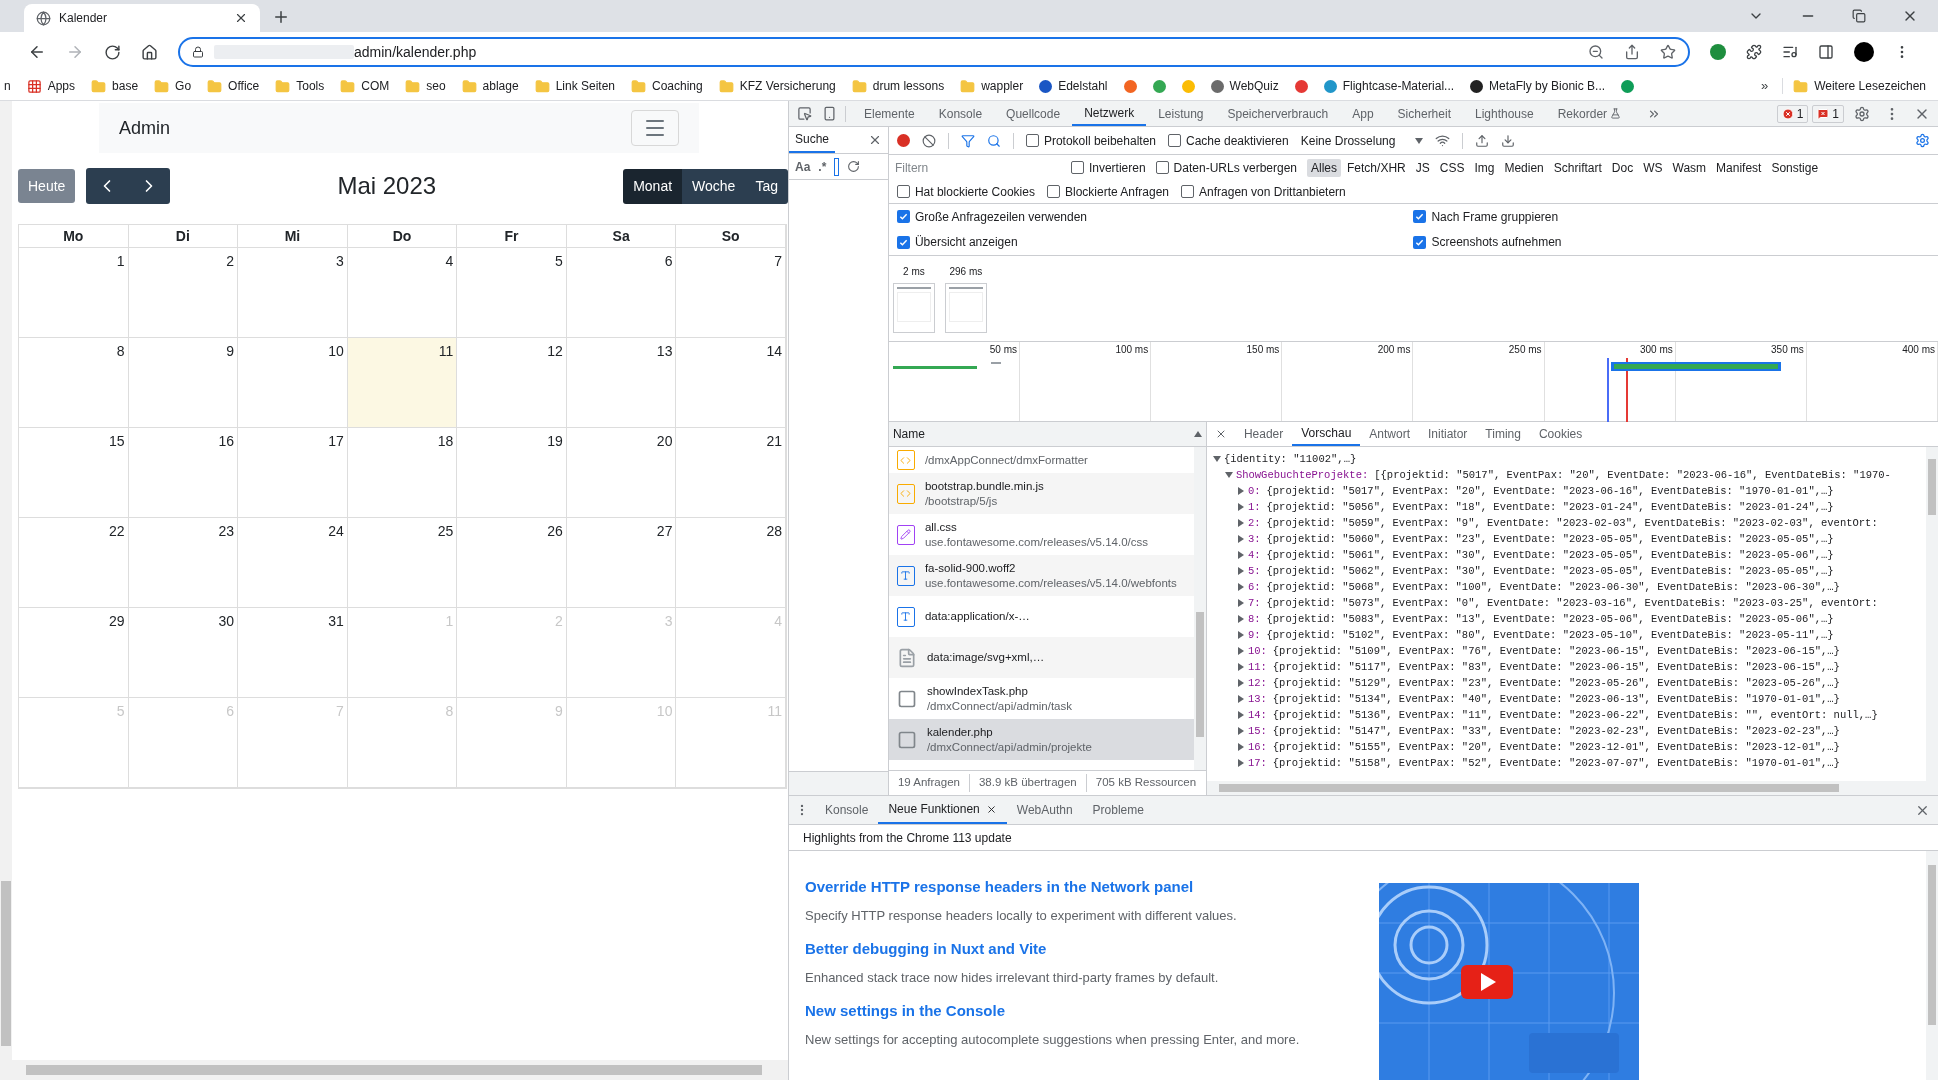 Image resolution: width=1938 pixels, height=1080 pixels. I want to click on day-cell: 11, so click(402, 383).